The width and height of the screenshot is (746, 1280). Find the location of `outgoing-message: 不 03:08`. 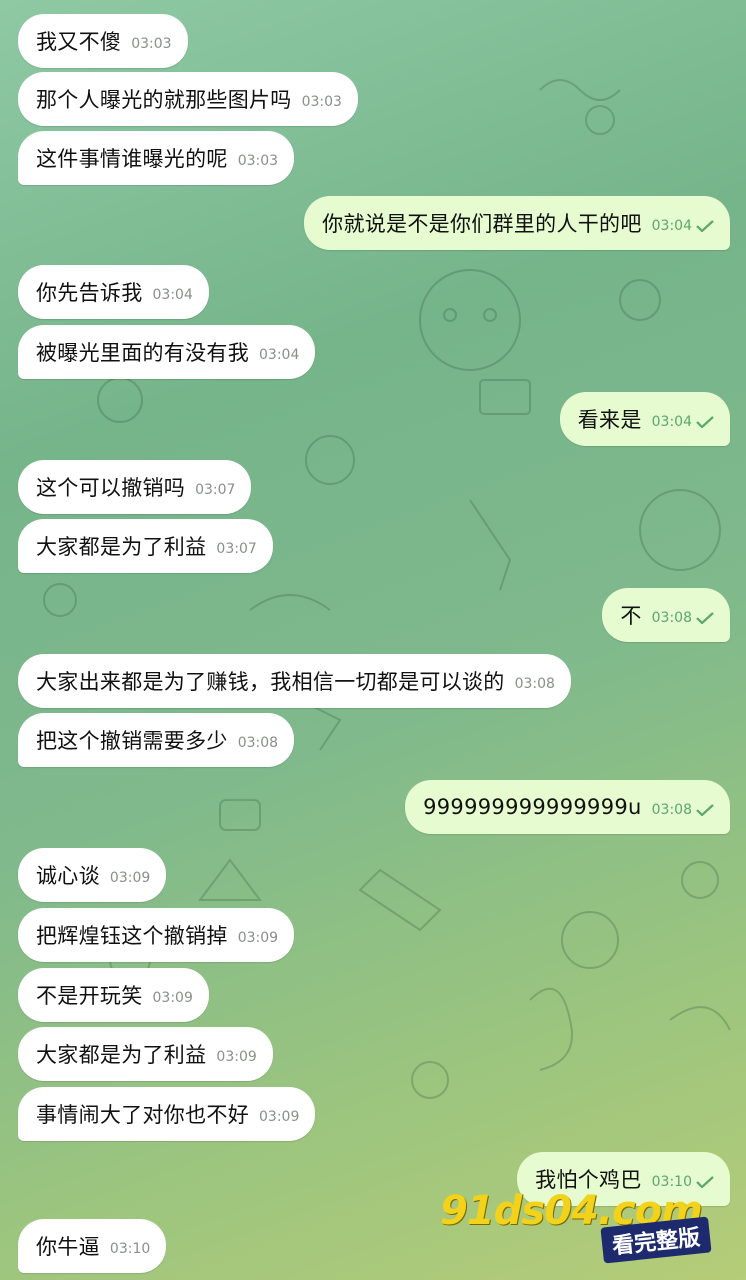

outgoing-message: 不 03:08 is located at coordinates (666, 615).